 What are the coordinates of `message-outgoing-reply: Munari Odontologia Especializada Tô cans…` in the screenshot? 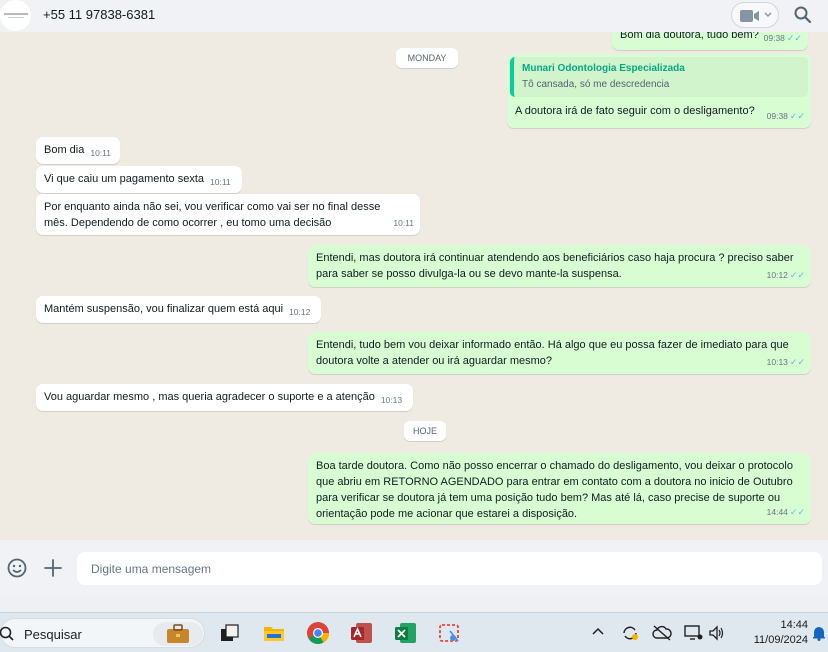 It's located at (659, 91).